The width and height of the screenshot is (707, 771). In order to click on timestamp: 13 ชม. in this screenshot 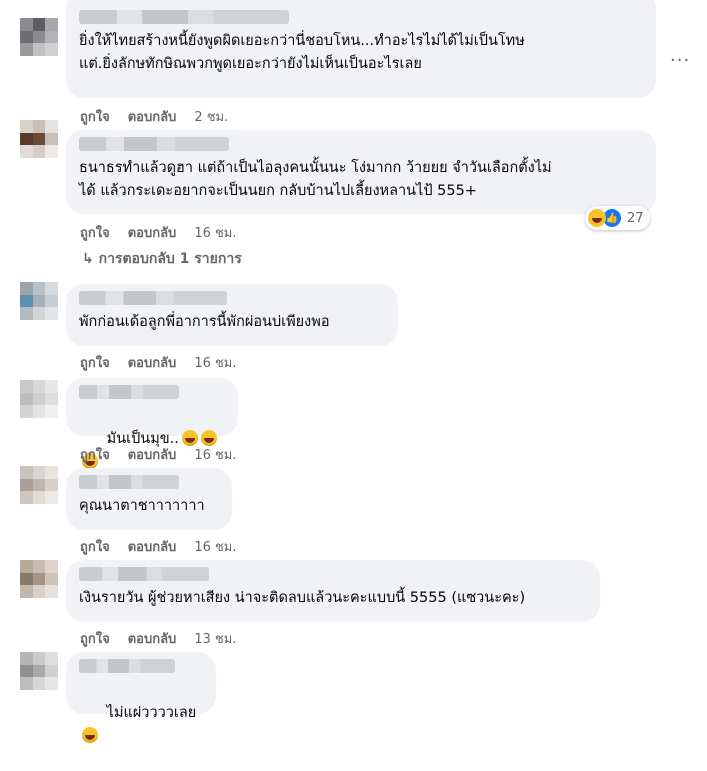, I will do `click(215, 638)`.